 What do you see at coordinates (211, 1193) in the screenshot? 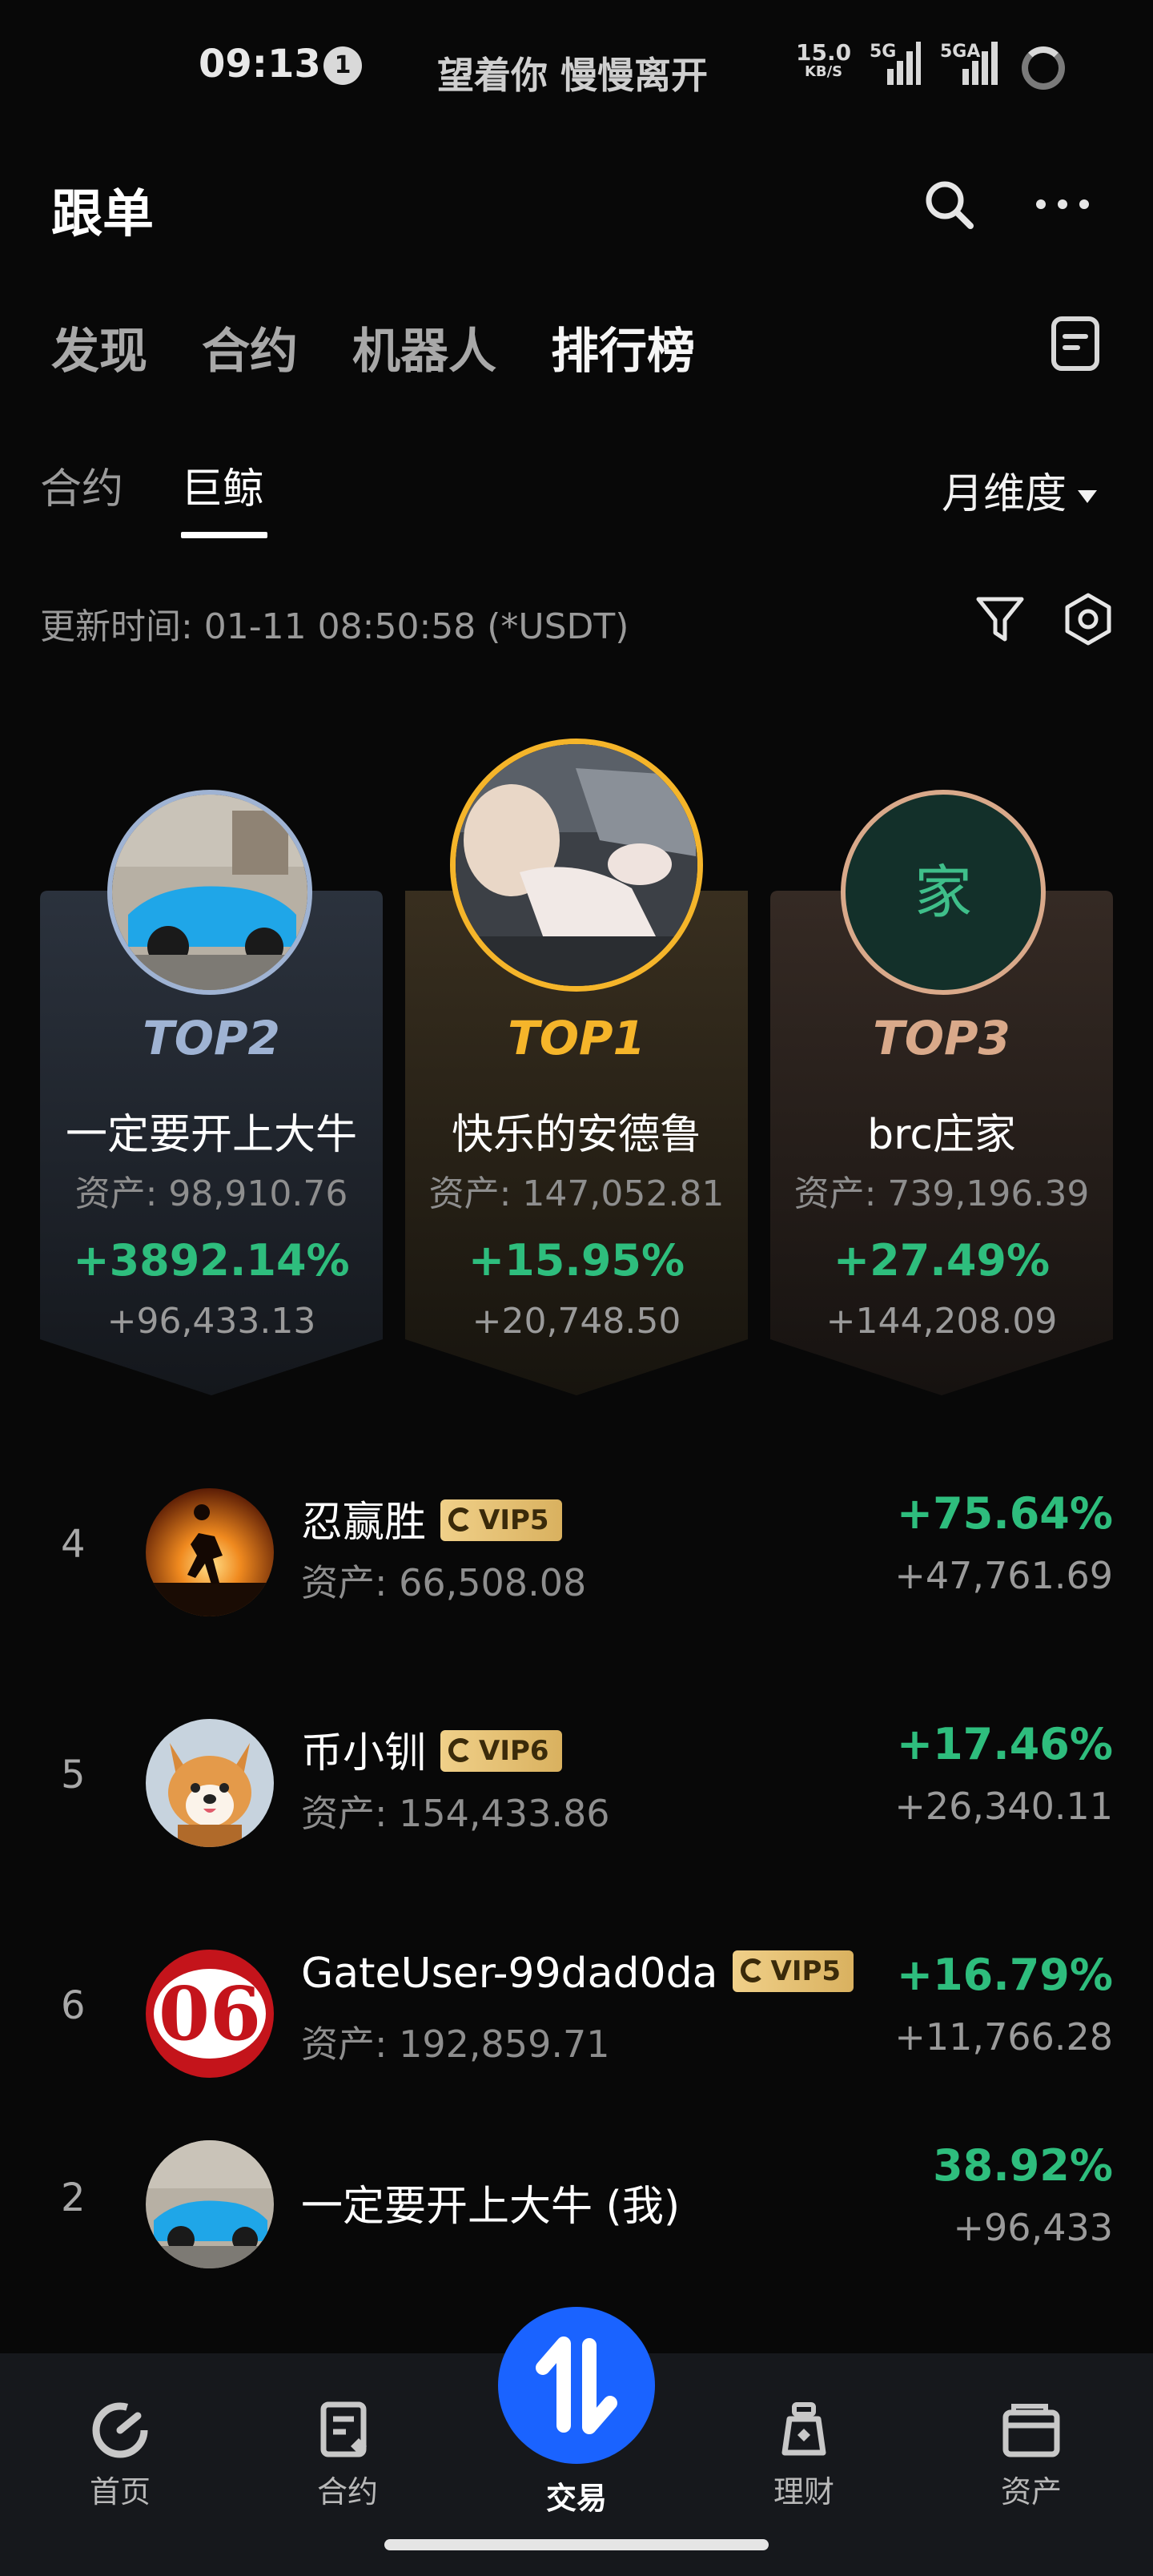
I see `podium-asset: 资产: 98,910.76` at bounding box center [211, 1193].